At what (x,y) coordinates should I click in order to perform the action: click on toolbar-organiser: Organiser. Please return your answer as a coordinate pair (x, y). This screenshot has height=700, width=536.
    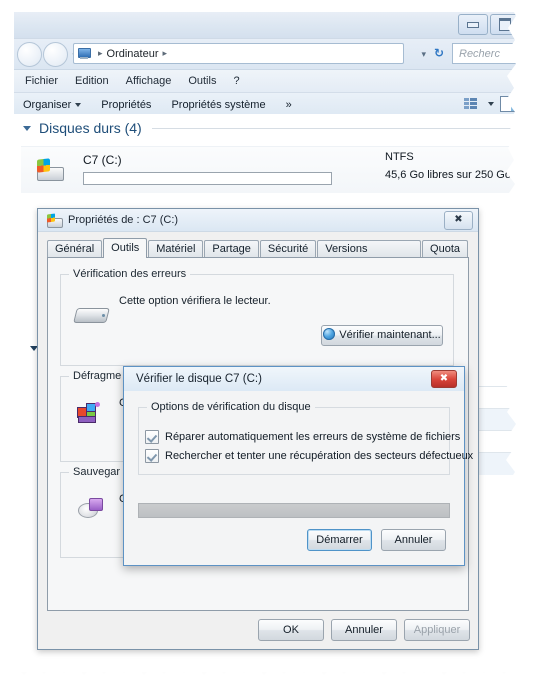
    Looking at the image, I should click on (52, 105).